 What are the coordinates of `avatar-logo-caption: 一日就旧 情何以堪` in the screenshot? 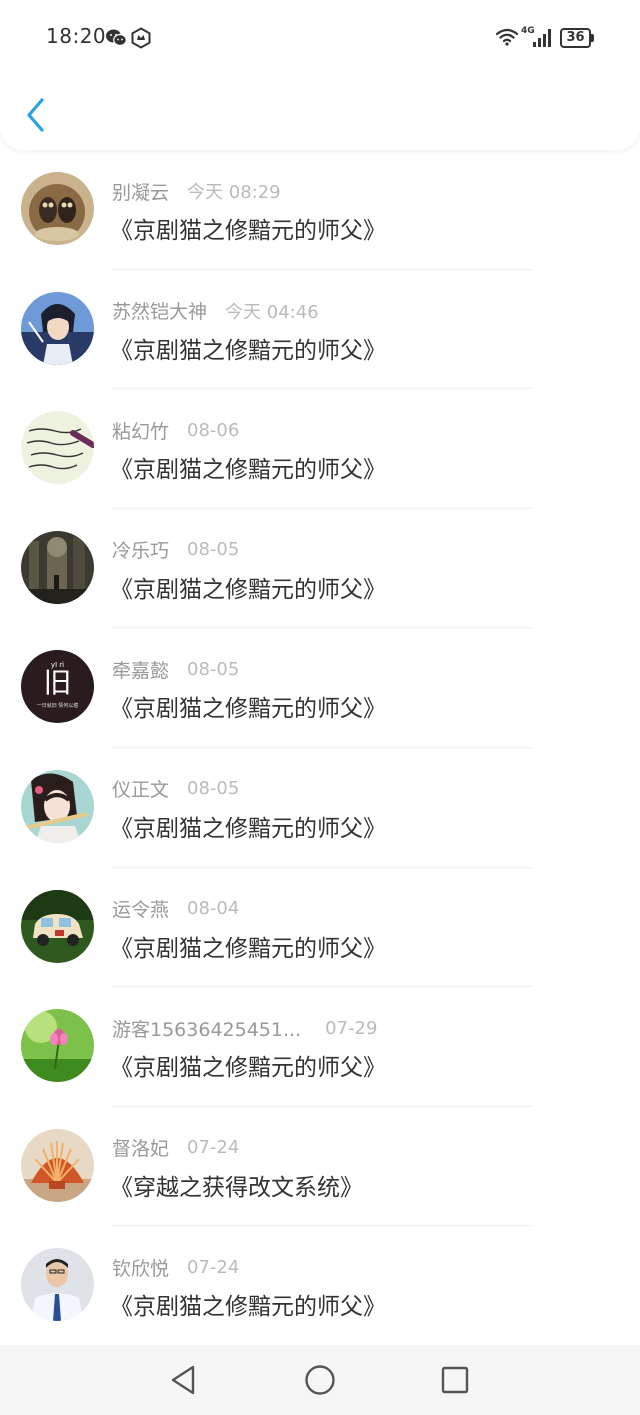 It's located at (57, 706).